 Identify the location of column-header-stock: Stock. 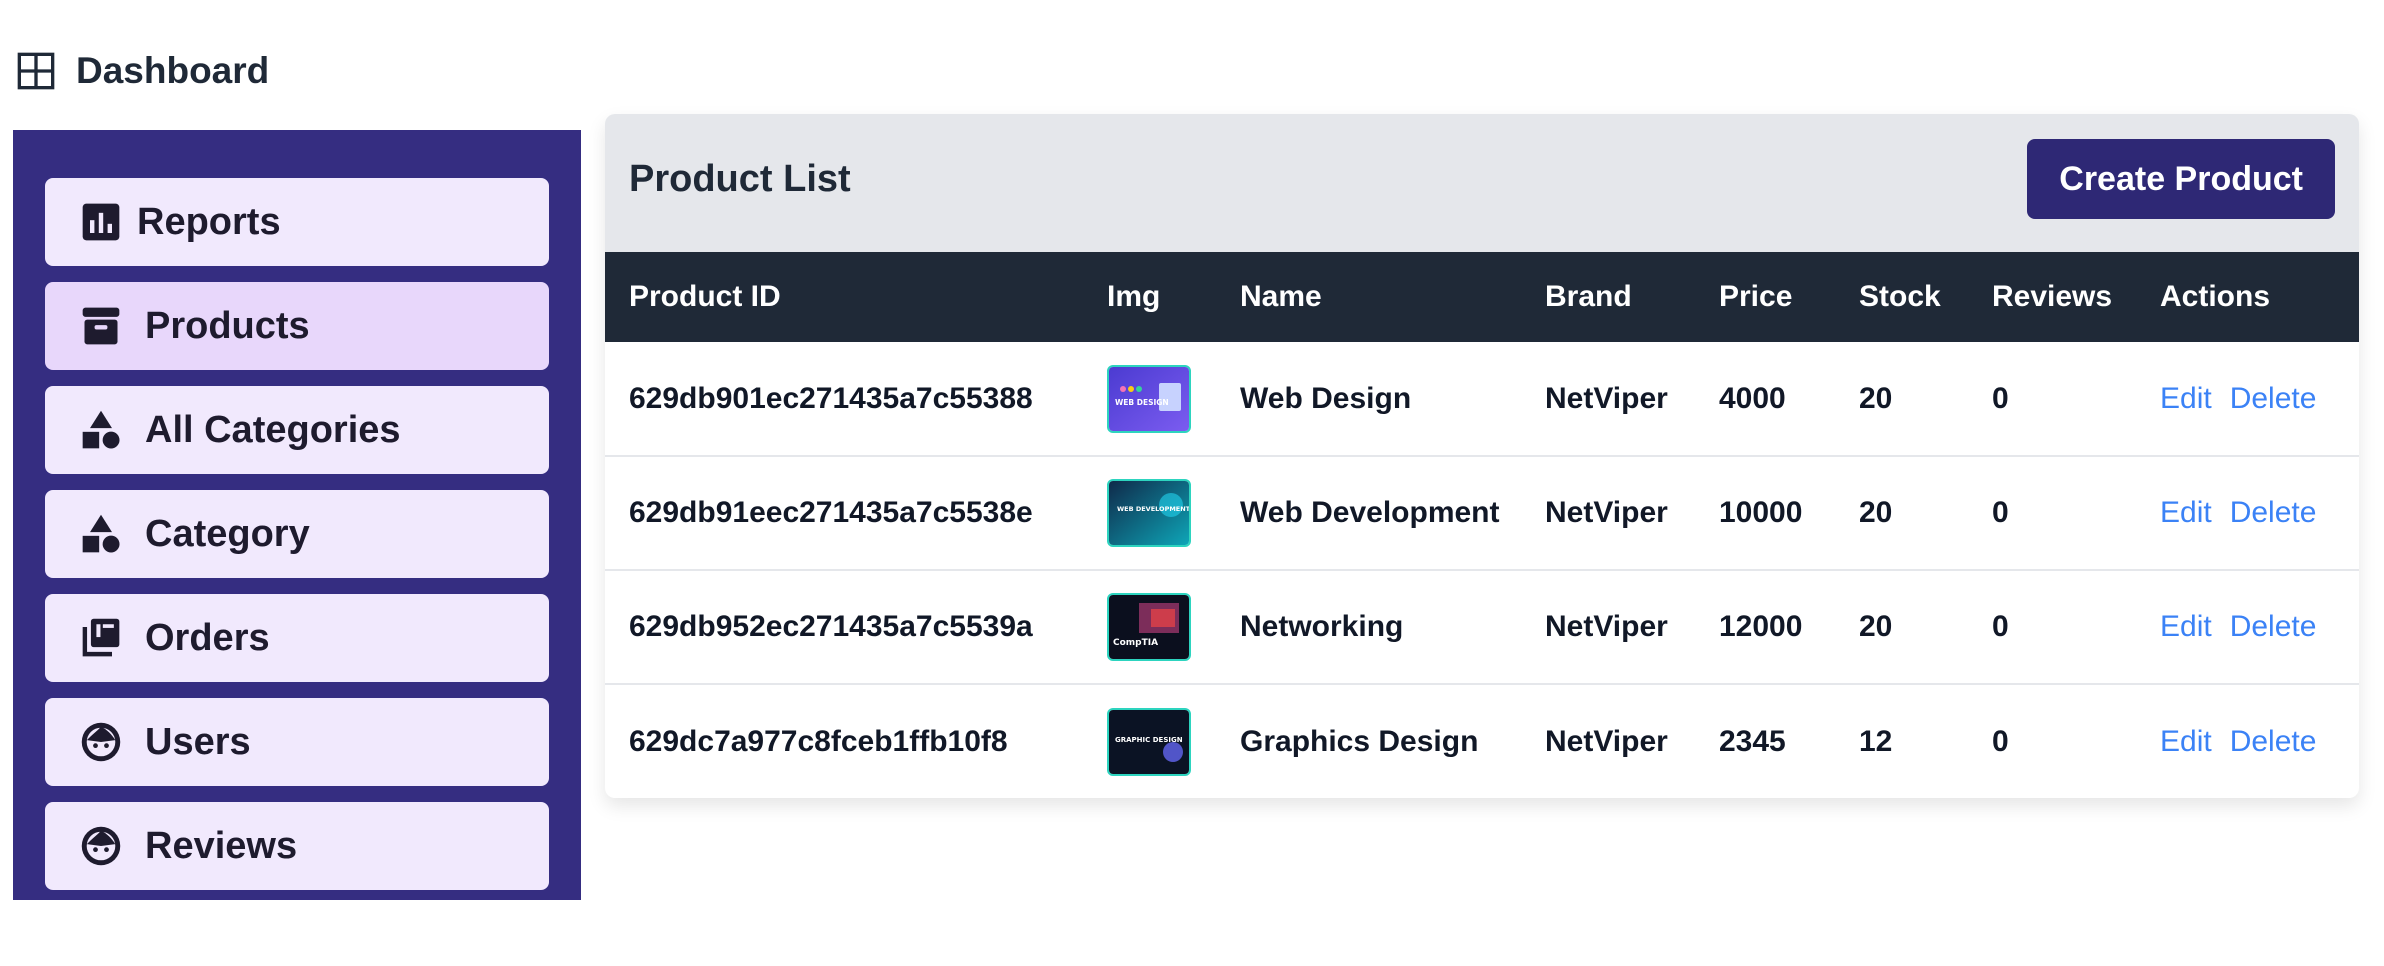
(1900, 296).